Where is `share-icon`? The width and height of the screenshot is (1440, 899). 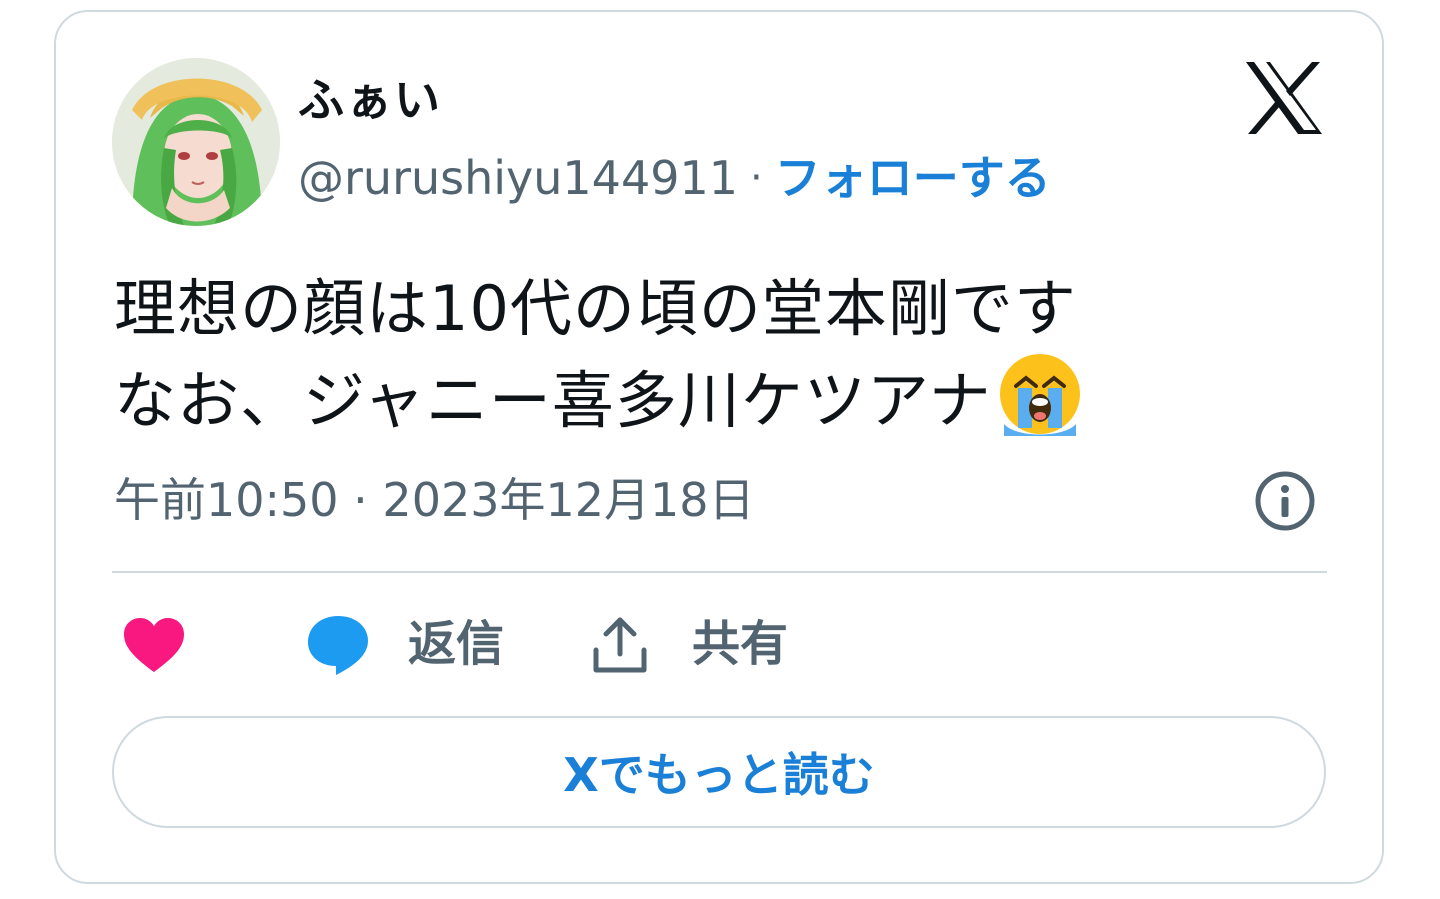
share-icon is located at coordinates (620, 644).